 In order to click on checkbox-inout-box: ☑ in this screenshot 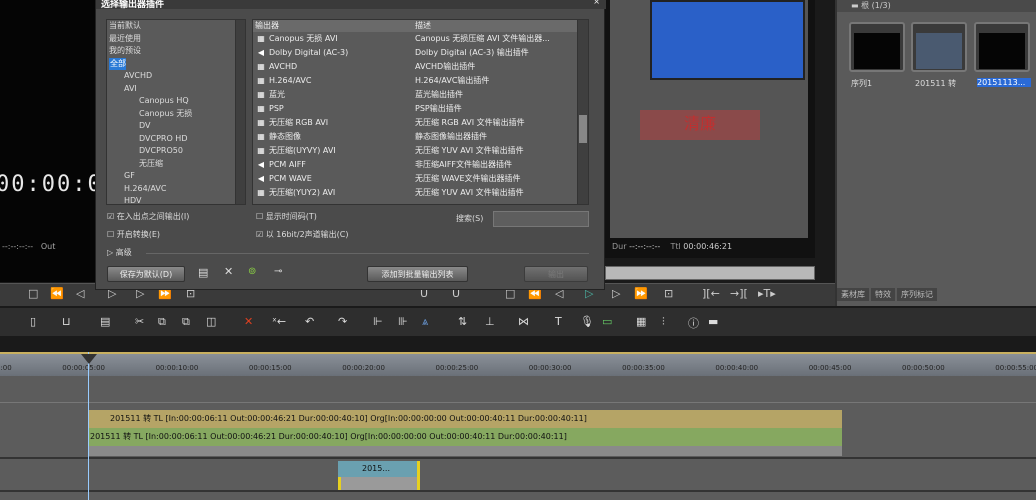, I will do `click(110, 216)`.